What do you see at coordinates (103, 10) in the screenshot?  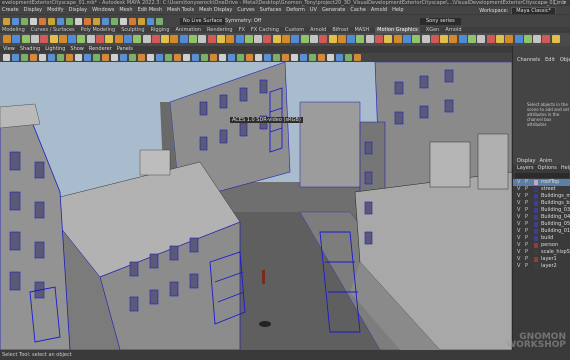 I see `menu-item: Windows` at bounding box center [103, 10].